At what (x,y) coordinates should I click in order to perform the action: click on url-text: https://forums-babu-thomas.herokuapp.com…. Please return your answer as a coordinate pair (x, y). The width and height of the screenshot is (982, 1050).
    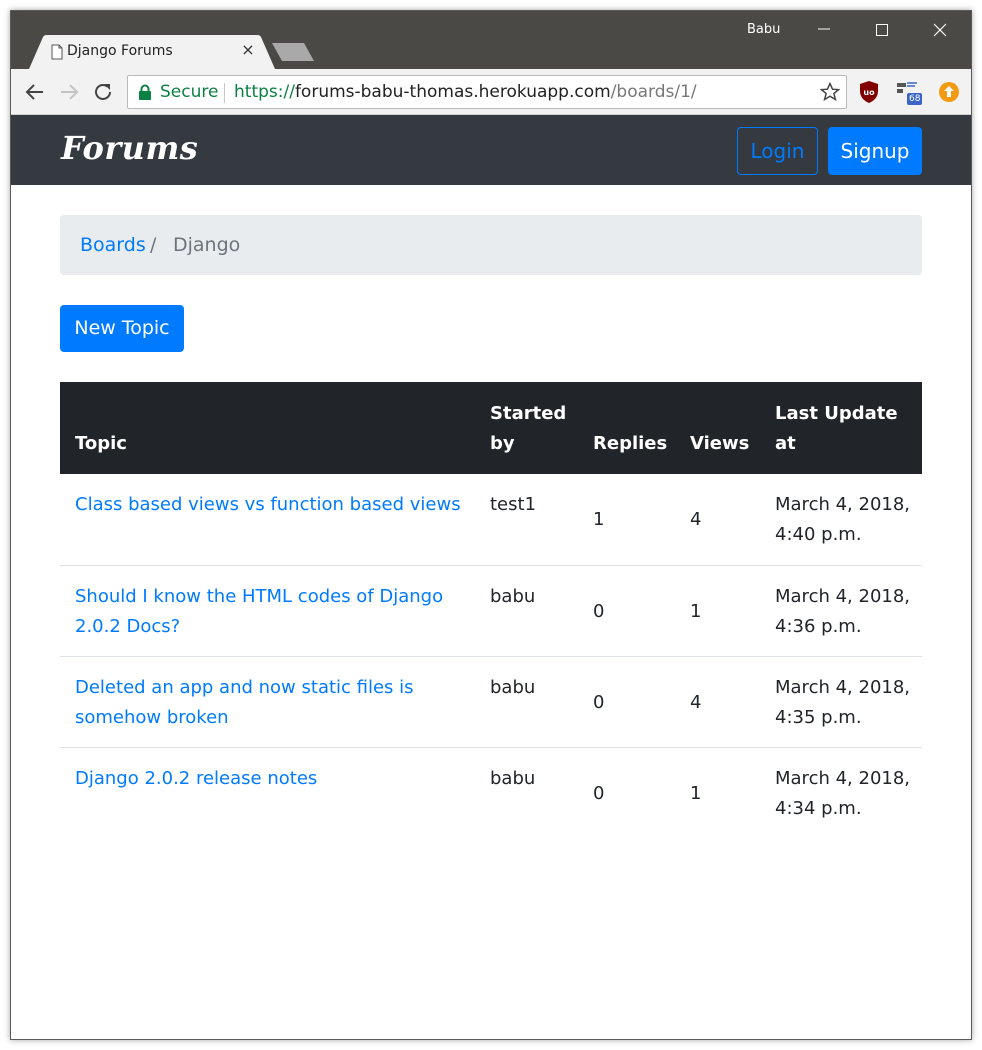
    Looking at the image, I should click on (465, 92).